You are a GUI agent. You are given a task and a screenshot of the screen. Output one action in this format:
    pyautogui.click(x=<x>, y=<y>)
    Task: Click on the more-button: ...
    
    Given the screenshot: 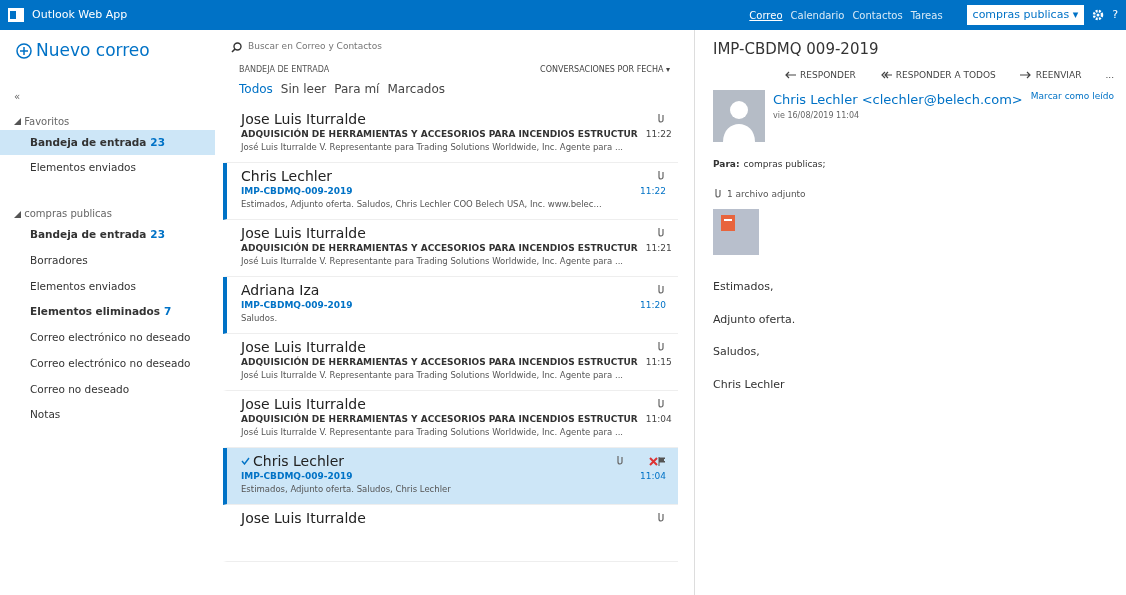 What is the action you would take?
    pyautogui.click(x=1109, y=75)
    